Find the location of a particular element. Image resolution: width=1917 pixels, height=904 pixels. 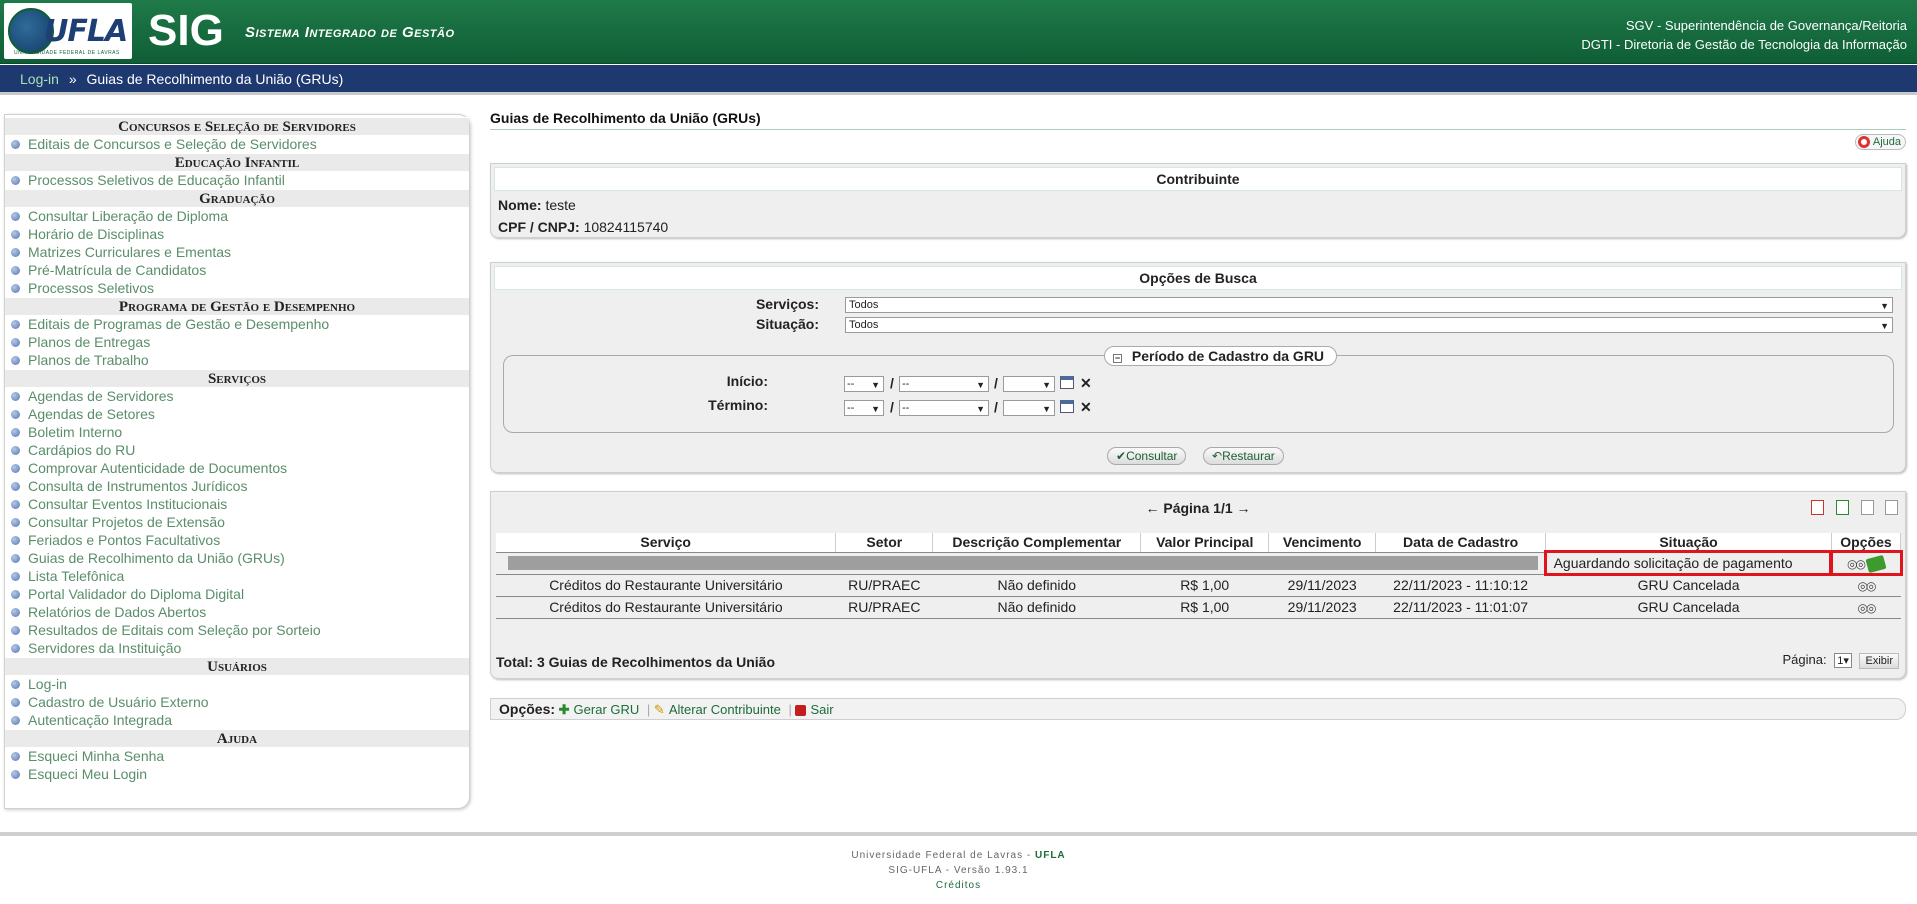

sidebar-item: Cadastro de Usuário Externo is located at coordinates (237, 702).